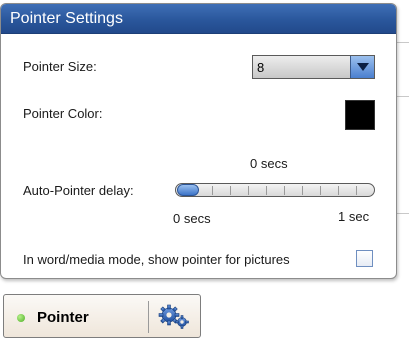 This screenshot has width=409, height=345. Describe the element at coordinates (360, 115) in the screenshot. I see `pointer-color-swatch` at that location.